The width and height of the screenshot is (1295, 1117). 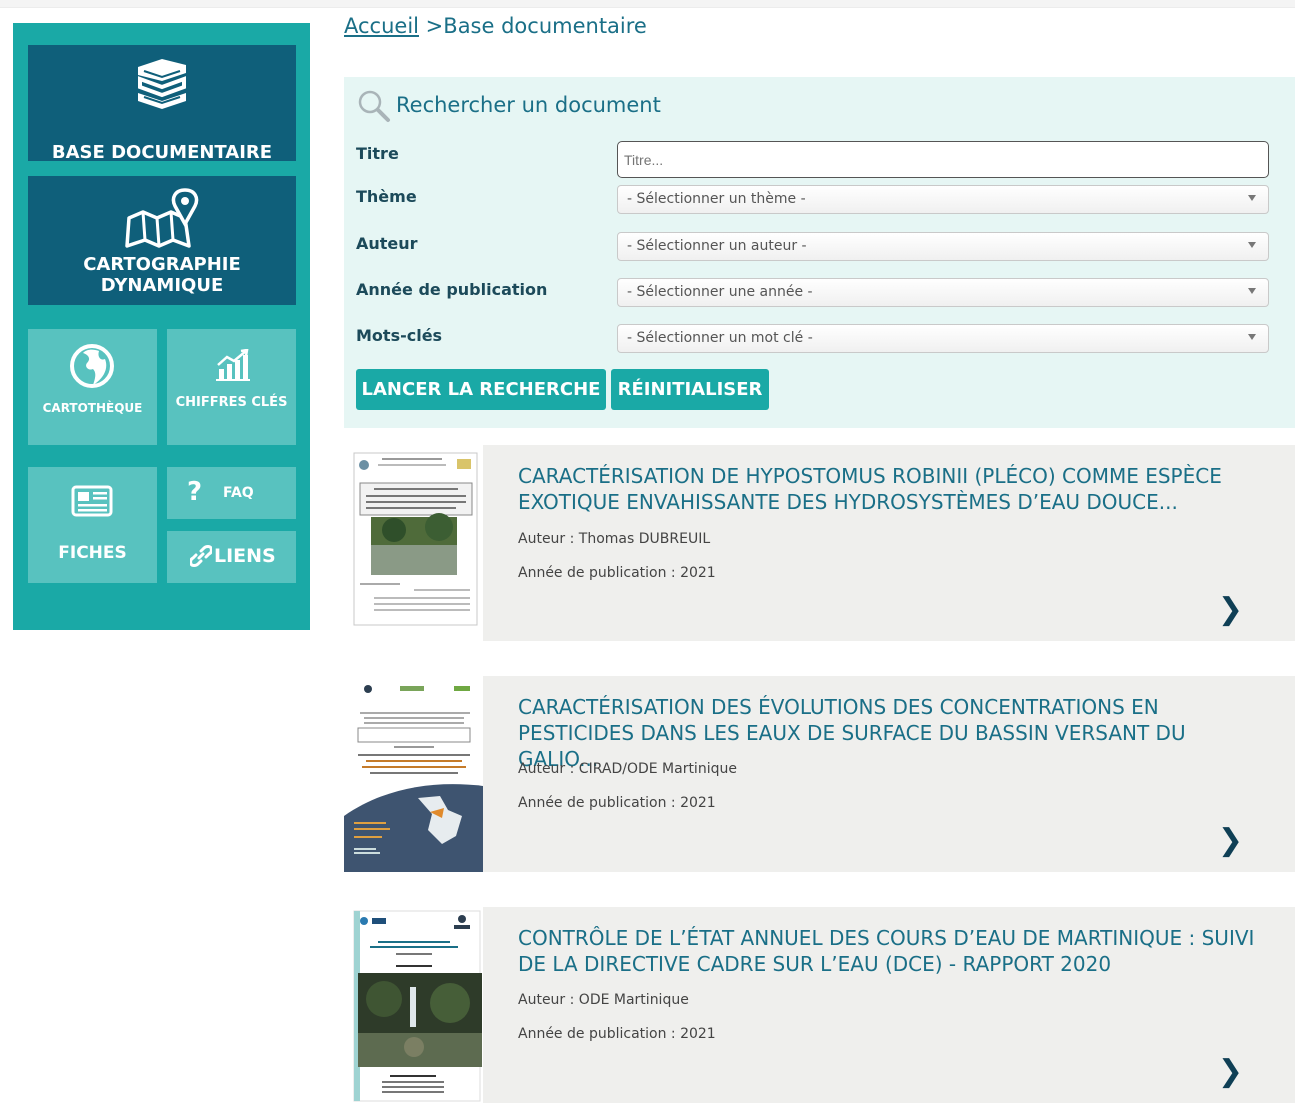 I want to click on top-bar, so click(x=647, y=4).